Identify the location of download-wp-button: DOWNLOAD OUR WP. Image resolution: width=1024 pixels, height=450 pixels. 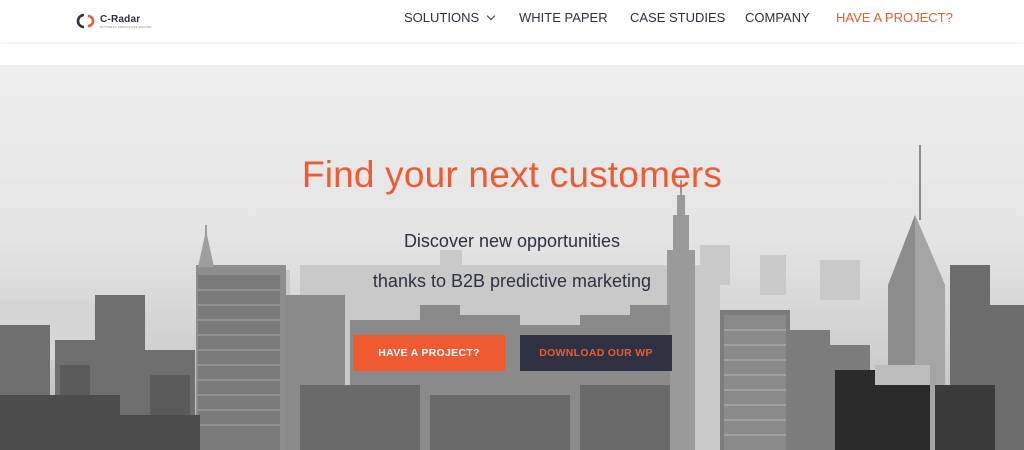
(596, 353).